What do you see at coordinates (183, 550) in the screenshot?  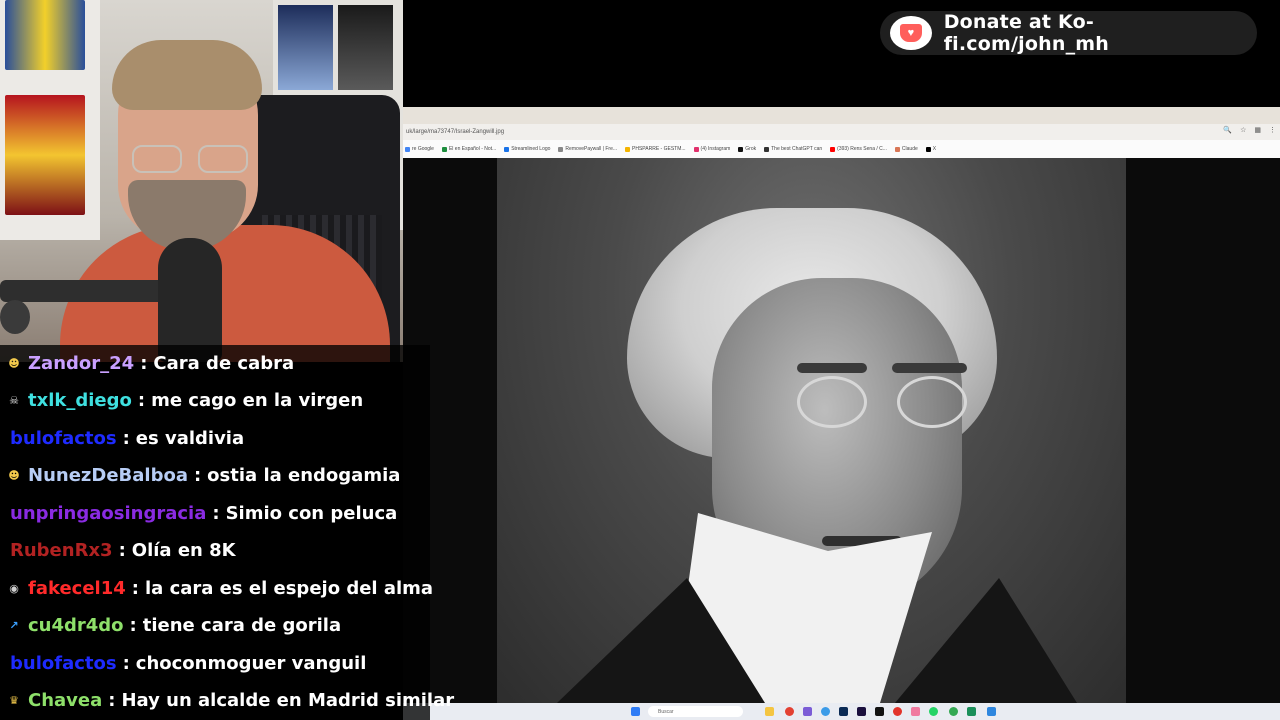 I see `chat-text: Olía en 8K` at bounding box center [183, 550].